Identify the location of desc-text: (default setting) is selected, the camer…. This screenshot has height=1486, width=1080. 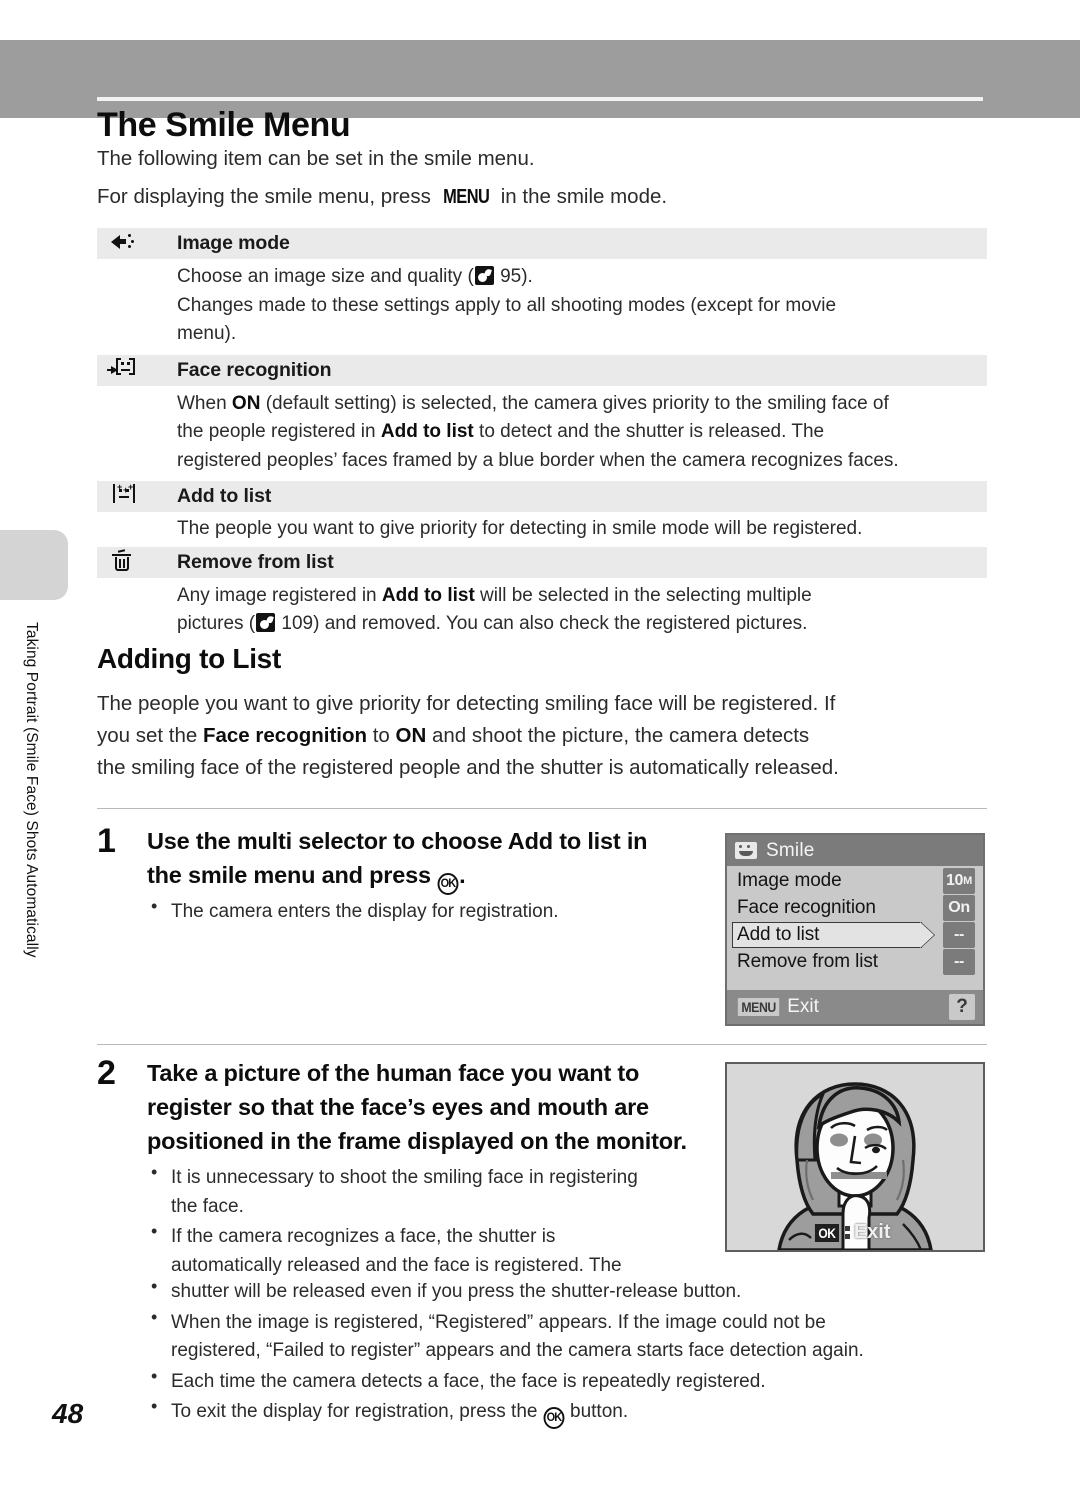
(574, 403).